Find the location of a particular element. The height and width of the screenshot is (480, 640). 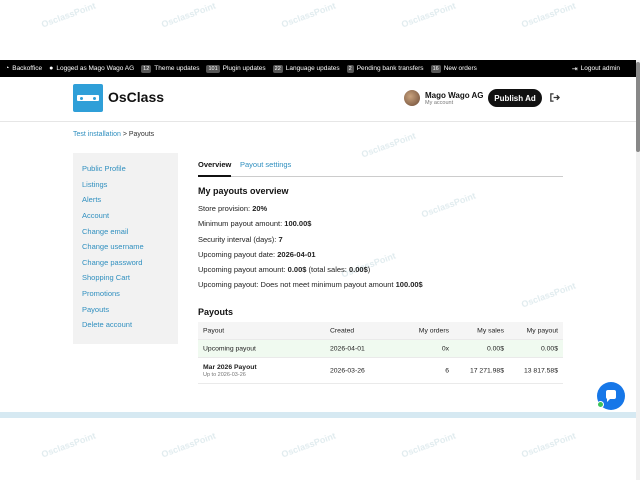

avatar is located at coordinates (412, 98).